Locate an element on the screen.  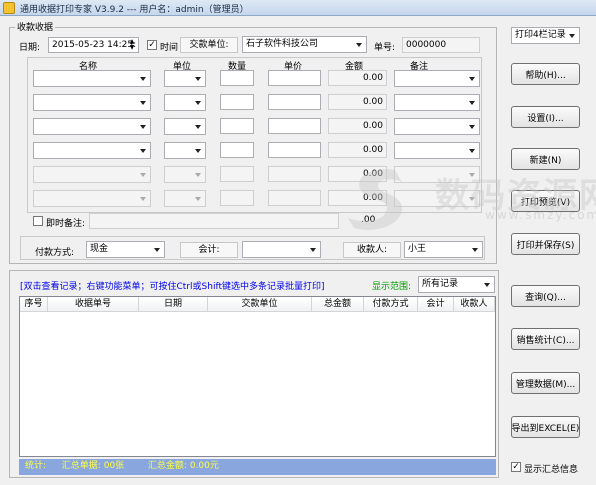
col-date: 日期 is located at coordinates (173, 304).